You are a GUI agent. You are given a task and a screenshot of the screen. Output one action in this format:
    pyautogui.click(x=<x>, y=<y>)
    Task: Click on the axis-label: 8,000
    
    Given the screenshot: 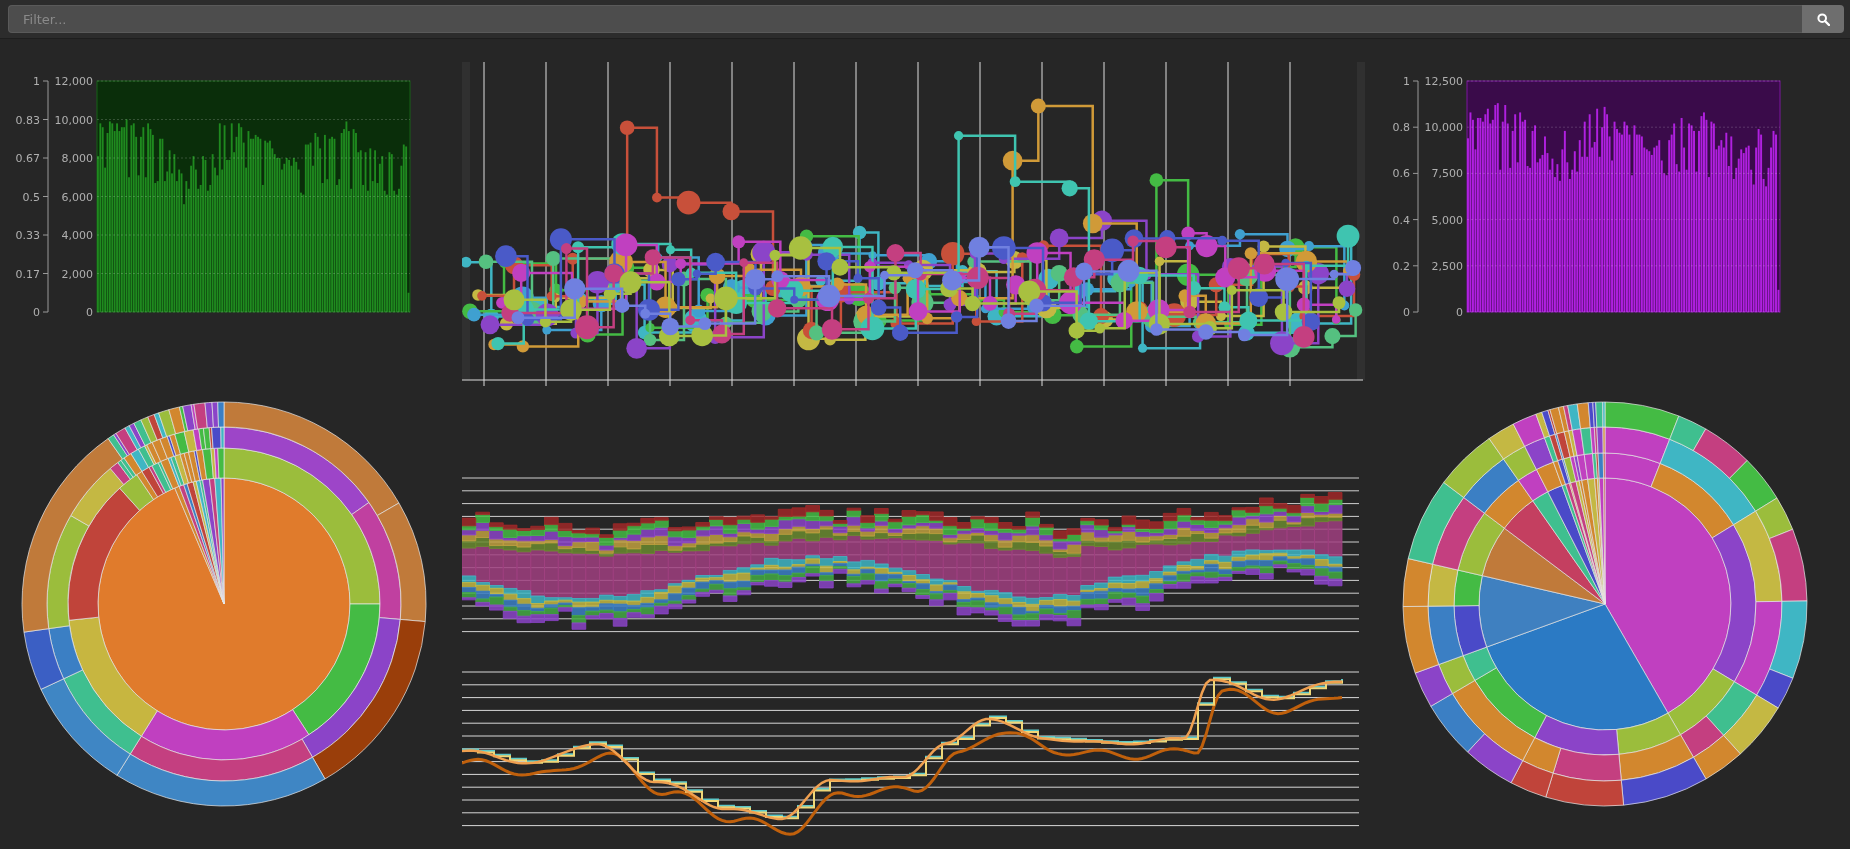 What is the action you would take?
    pyautogui.click(x=77, y=158)
    